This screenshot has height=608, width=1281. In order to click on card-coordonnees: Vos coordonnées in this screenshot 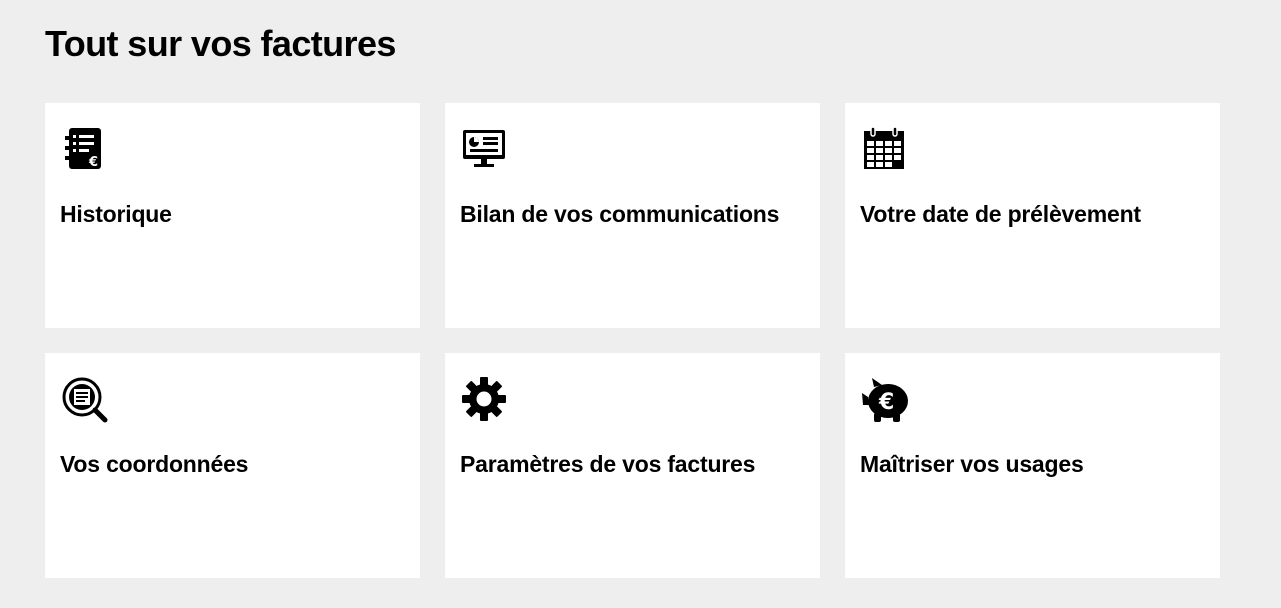, I will do `click(232, 465)`.